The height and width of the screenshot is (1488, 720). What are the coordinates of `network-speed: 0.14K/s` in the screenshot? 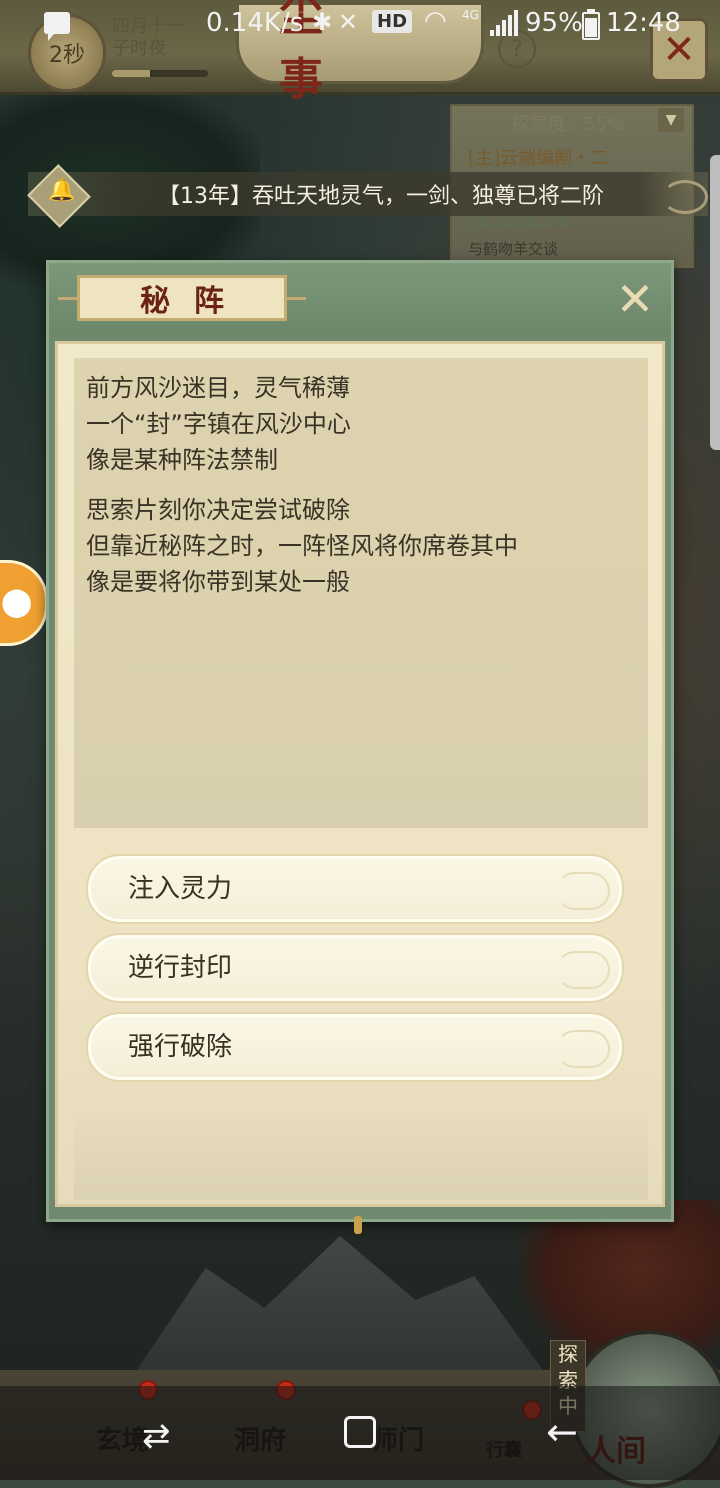 It's located at (255, 23).